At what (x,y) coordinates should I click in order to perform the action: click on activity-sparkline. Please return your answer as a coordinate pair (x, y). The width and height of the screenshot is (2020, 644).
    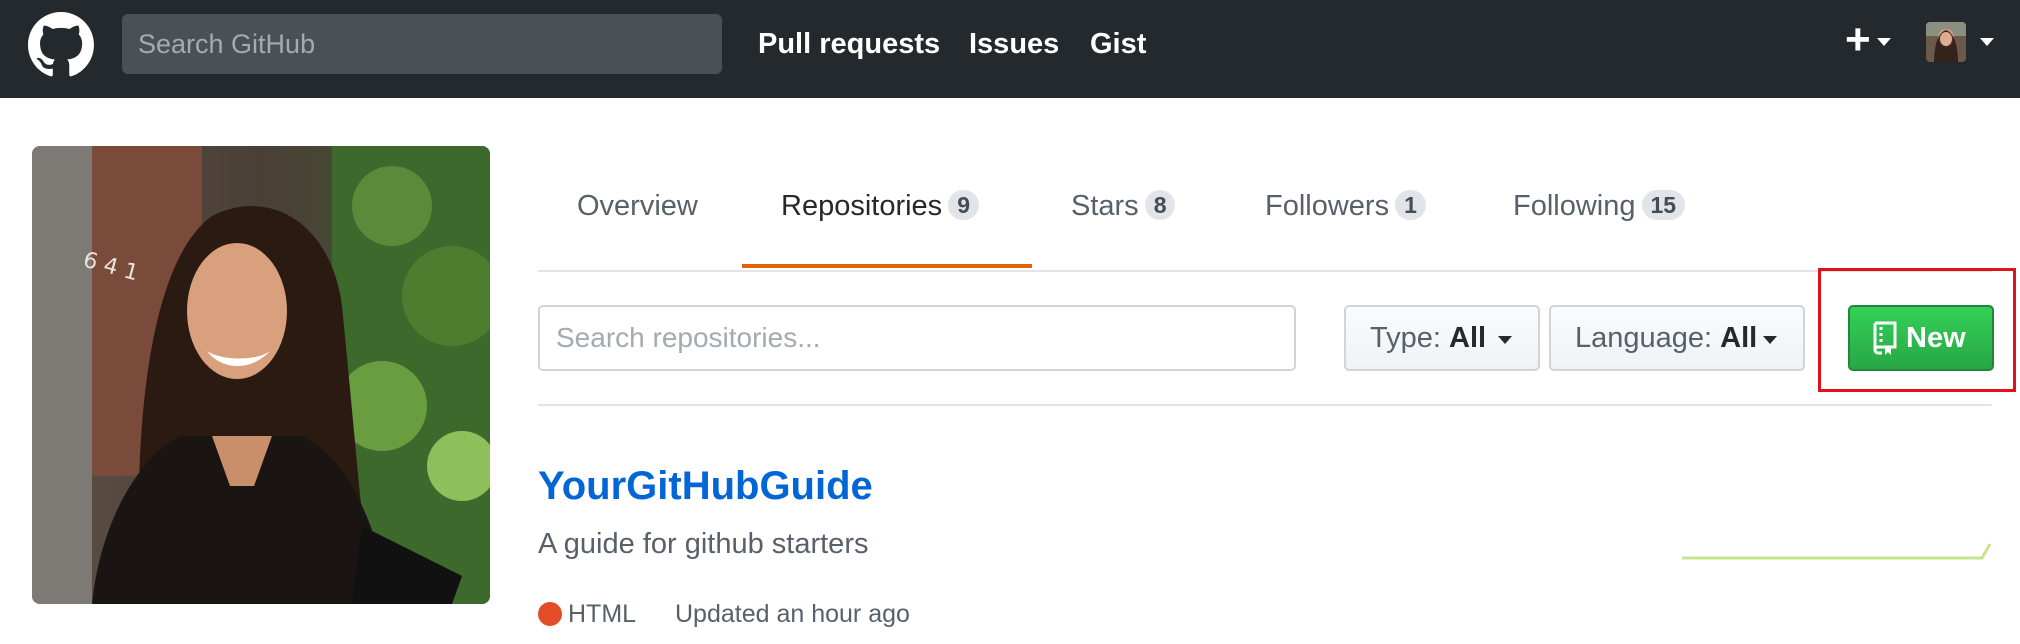
    Looking at the image, I should click on (1837, 551).